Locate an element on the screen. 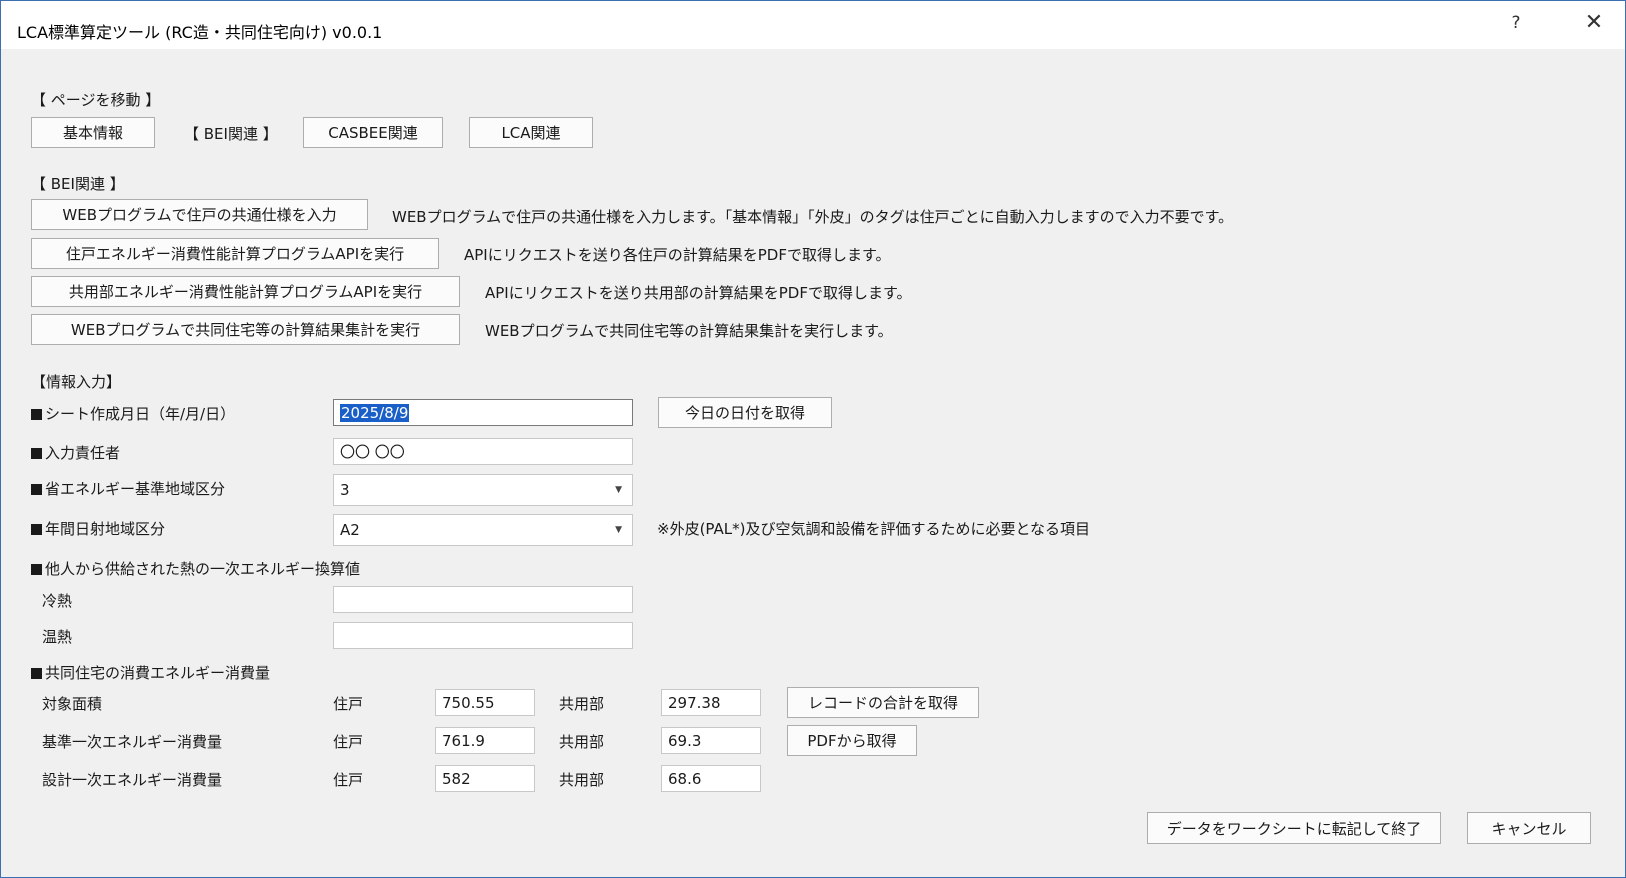 The width and height of the screenshot is (1626, 878). web-common-spec-button: WEBプログラムで住戸の共通仕様を入力 is located at coordinates (199, 214).